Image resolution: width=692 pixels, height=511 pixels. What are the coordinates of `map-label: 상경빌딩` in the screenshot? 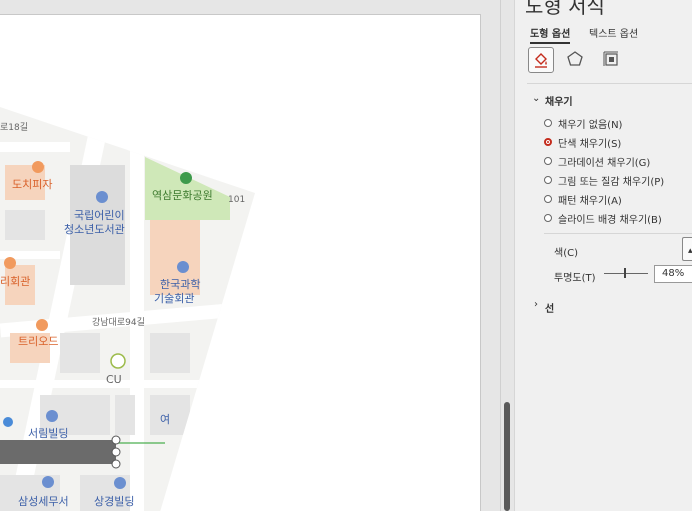 It's located at (114, 501).